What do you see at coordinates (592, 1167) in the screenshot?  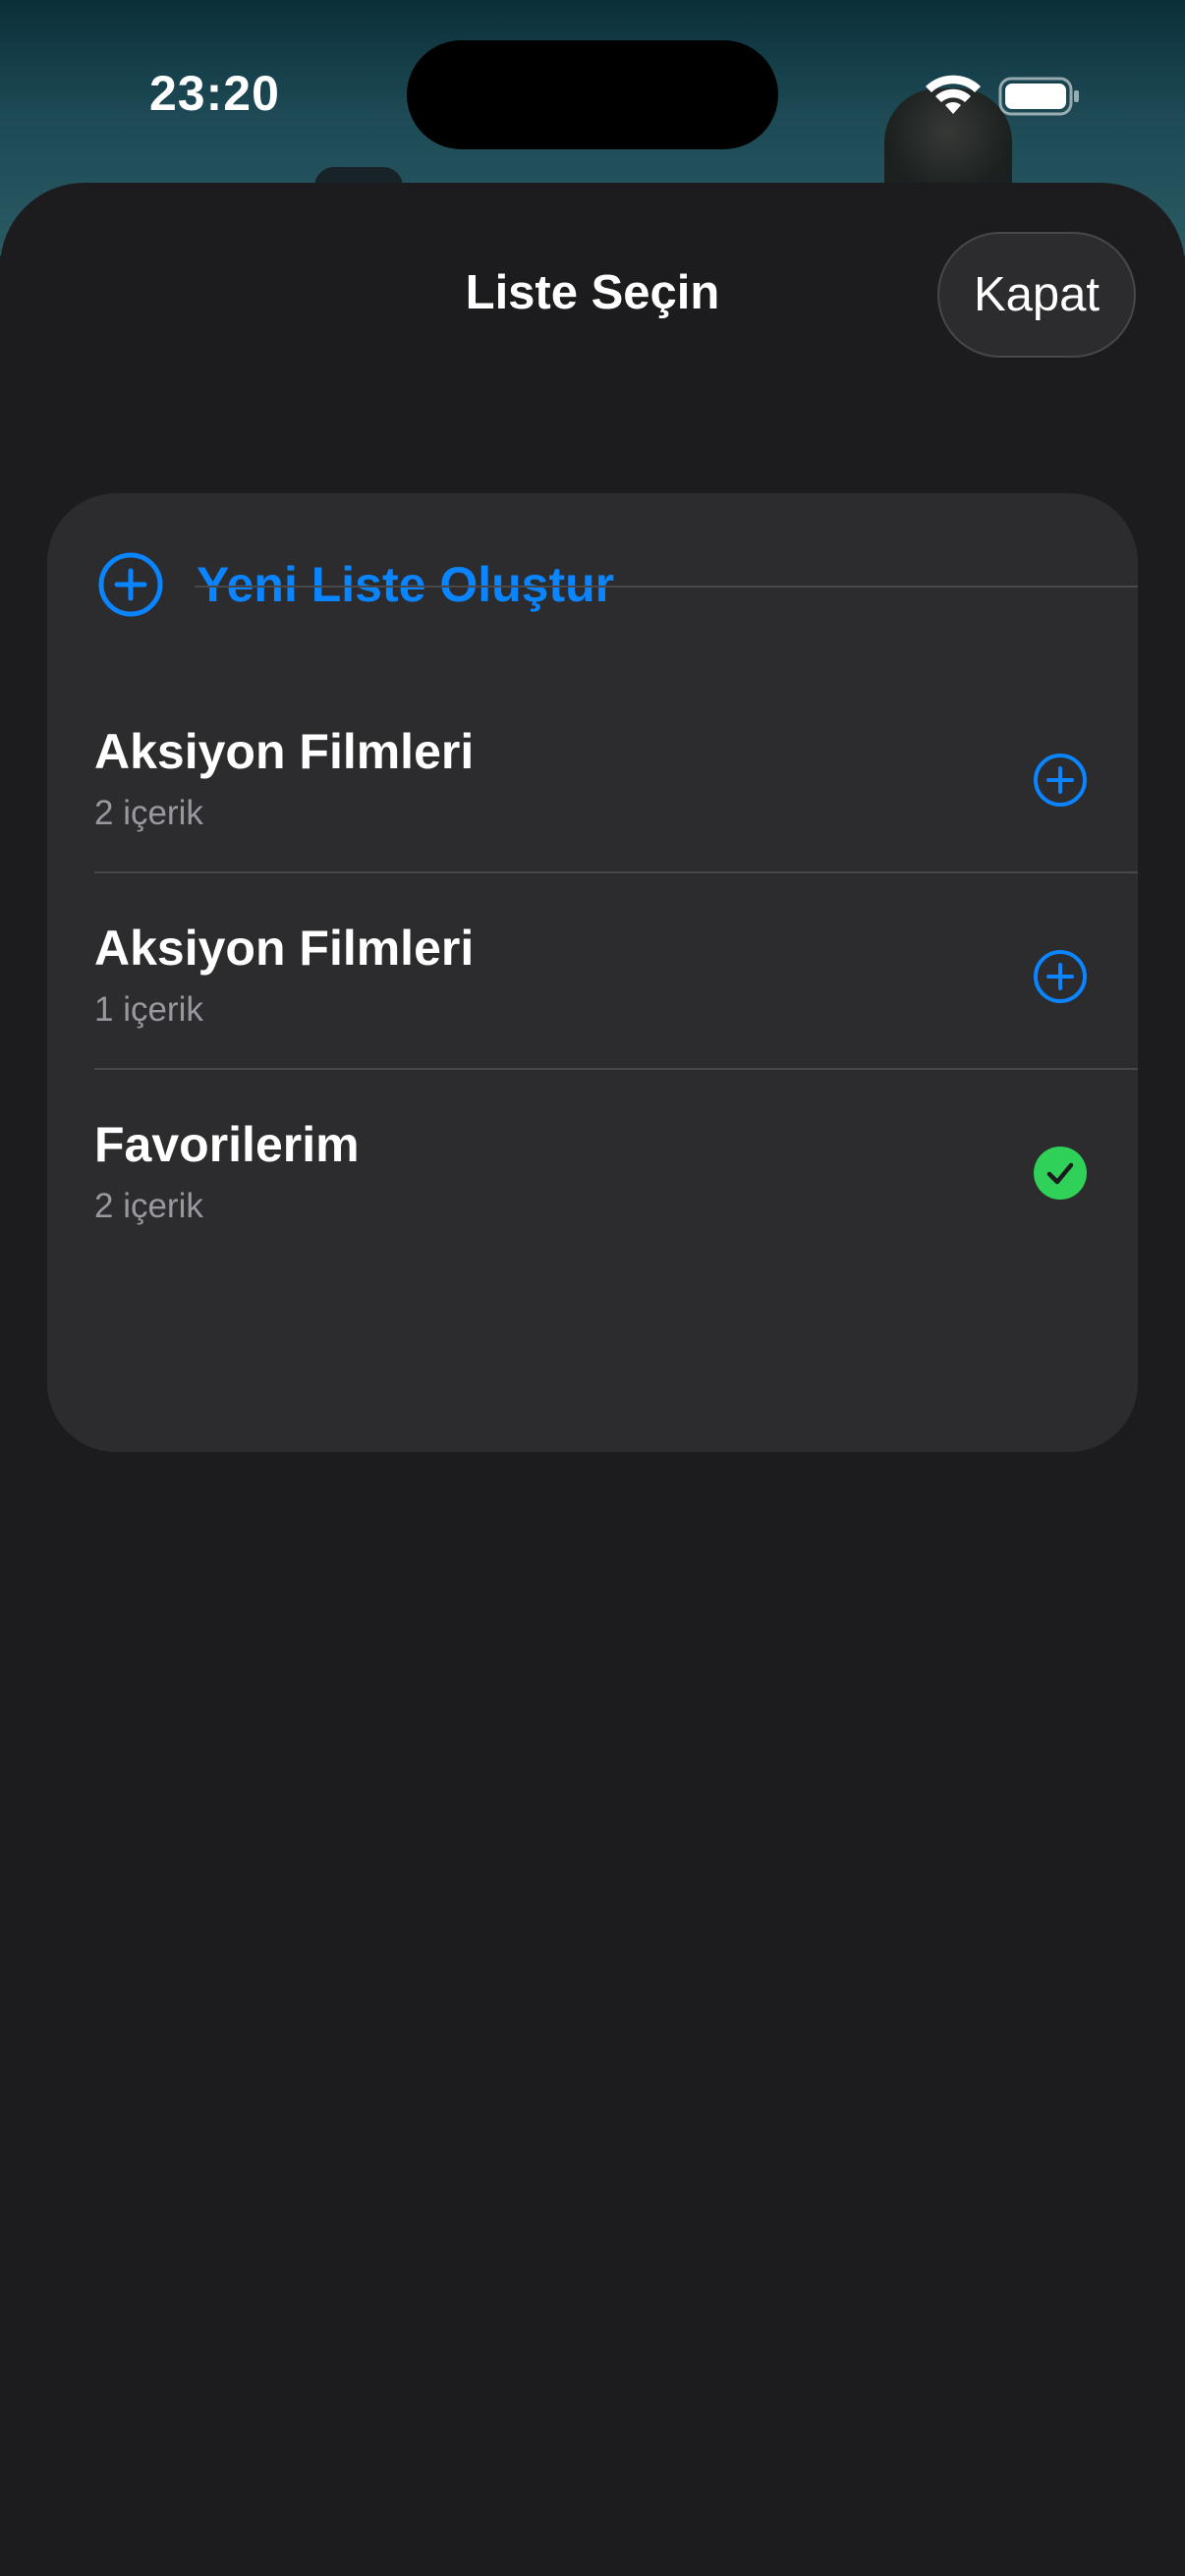 I see `list-item: Favorilerim 2 içerik` at bounding box center [592, 1167].